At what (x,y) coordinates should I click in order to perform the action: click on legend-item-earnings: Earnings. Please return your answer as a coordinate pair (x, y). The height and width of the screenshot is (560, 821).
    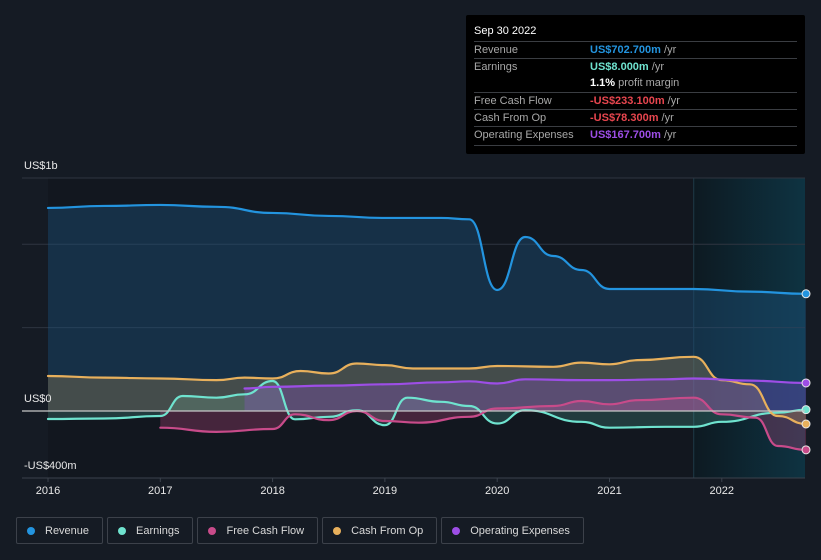
    Looking at the image, I should click on (150, 530).